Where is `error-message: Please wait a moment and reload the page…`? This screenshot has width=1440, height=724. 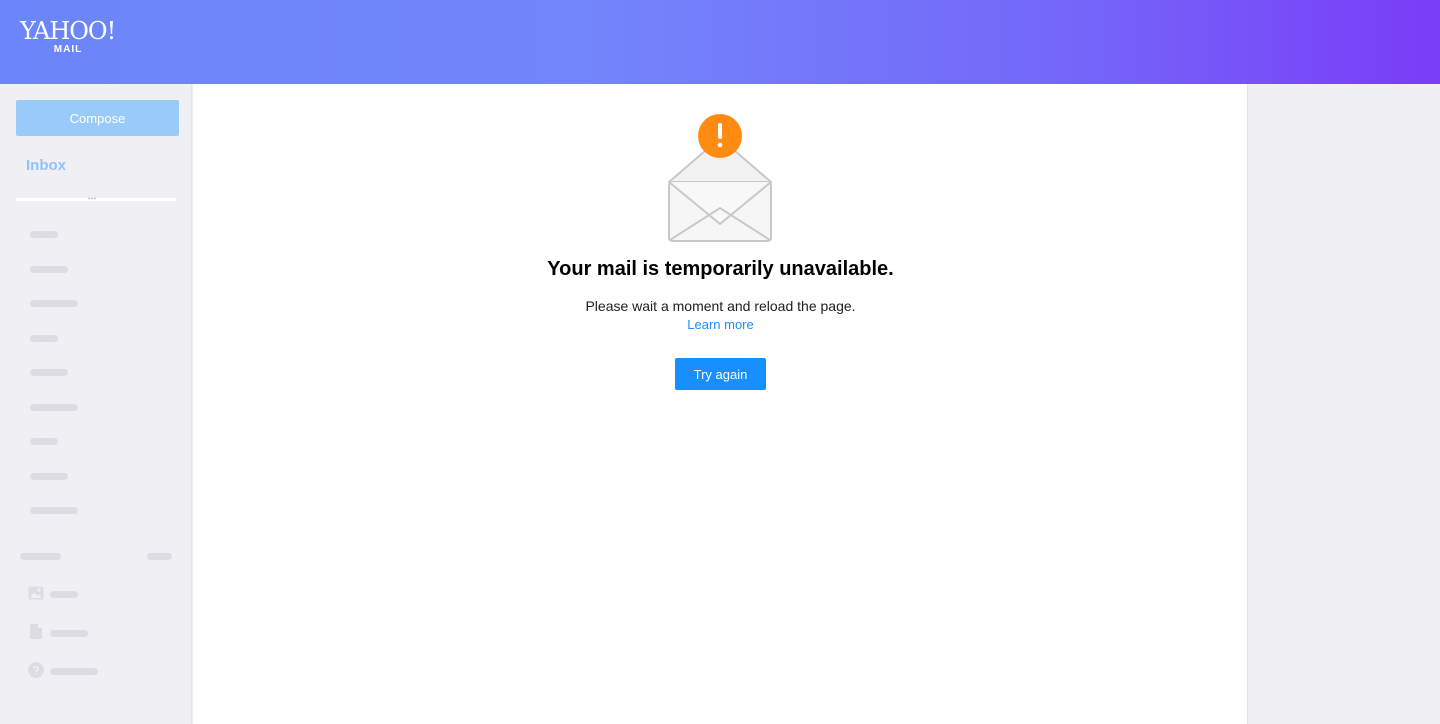 error-message: Please wait a moment and reload the page… is located at coordinates (720, 306).